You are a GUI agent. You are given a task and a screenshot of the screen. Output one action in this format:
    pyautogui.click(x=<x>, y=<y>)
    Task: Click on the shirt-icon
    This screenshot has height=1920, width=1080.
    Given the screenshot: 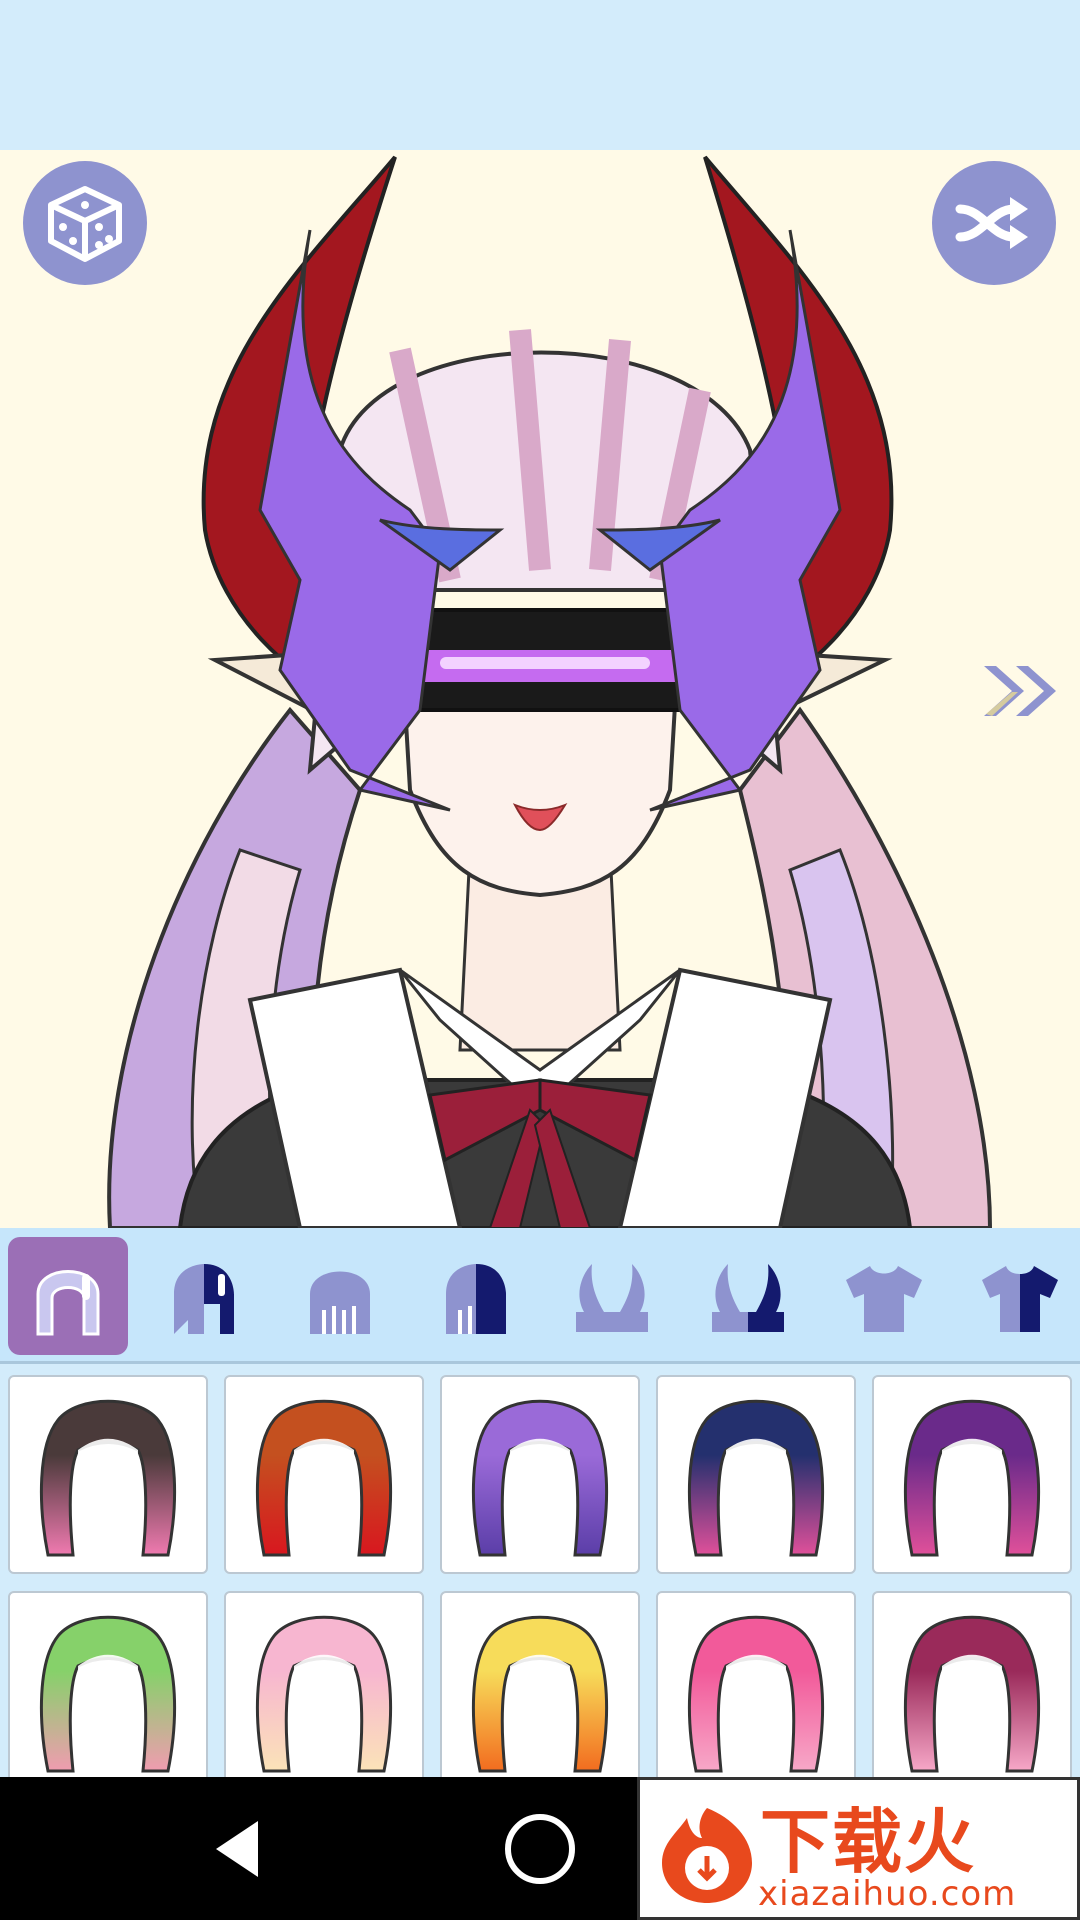 What is the action you would take?
    pyautogui.click(x=884, y=1299)
    